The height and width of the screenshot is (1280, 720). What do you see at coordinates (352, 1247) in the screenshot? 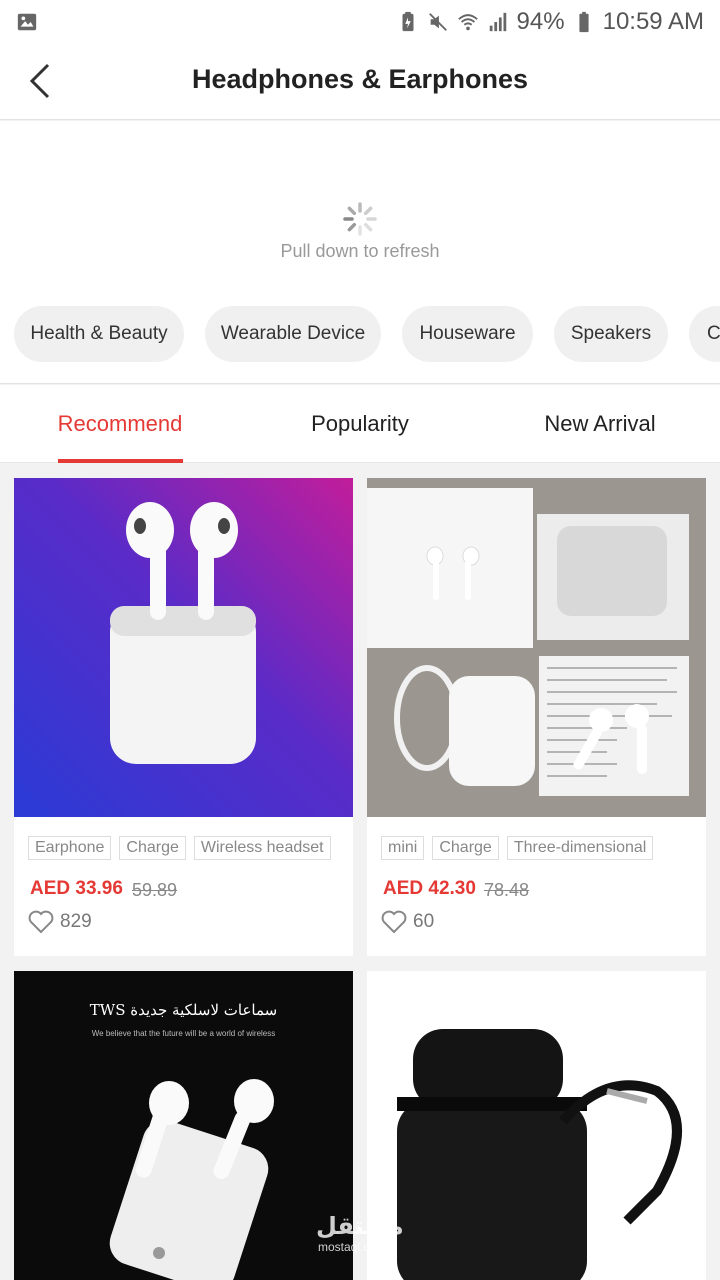
I see `watermark-url: mostaql.com` at bounding box center [352, 1247].